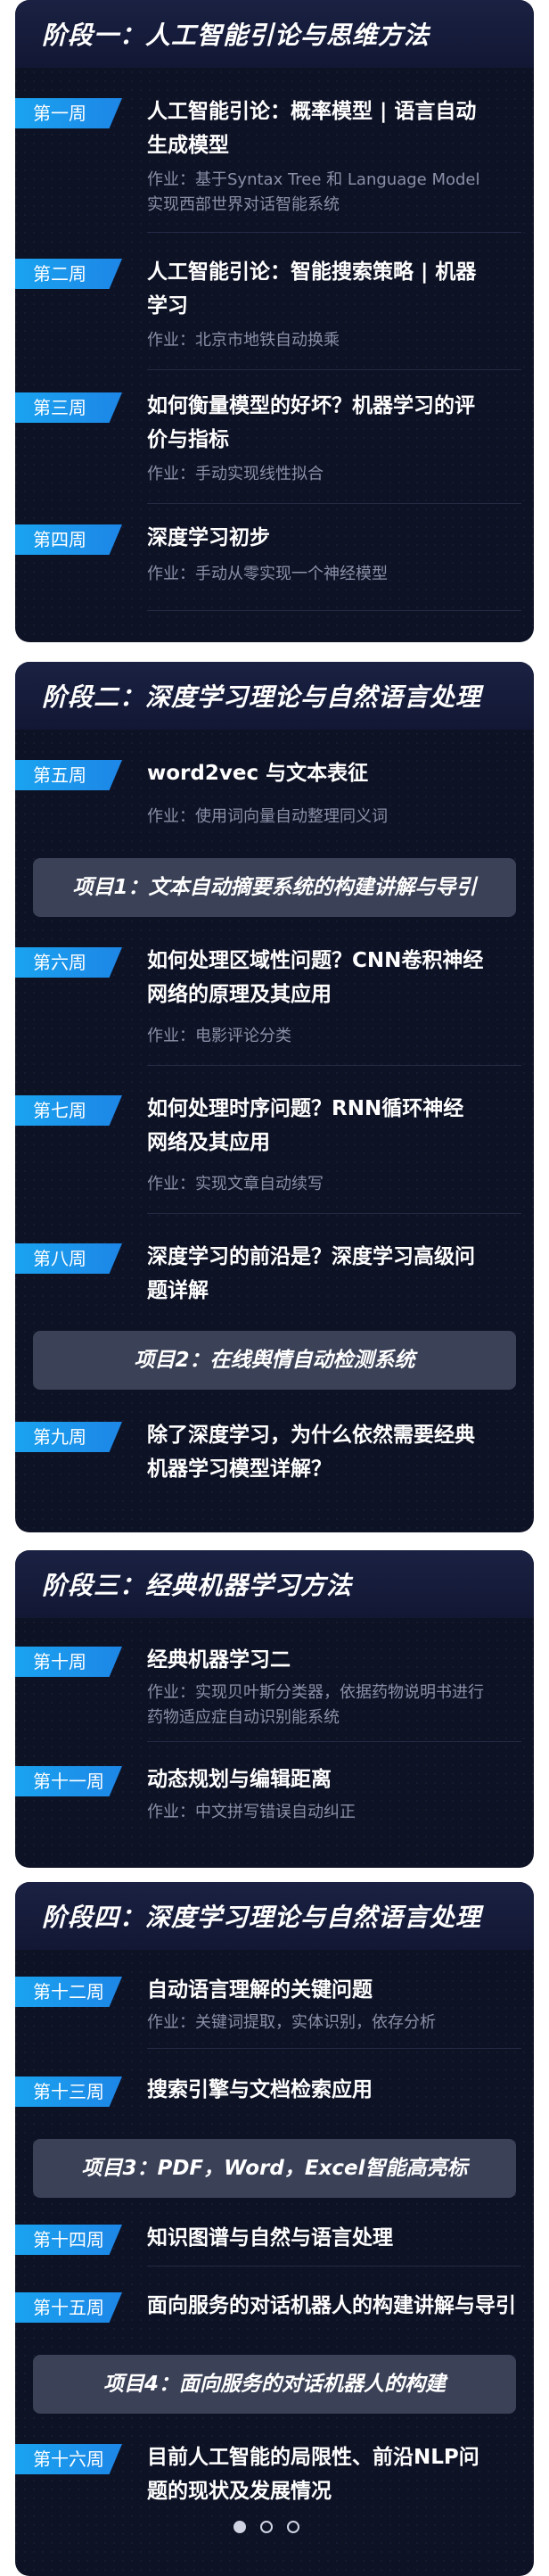 The width and height of the screenshot is (549, 2576). What do you see at coordinates (68, 2307) in the screenshot?
I see `week-tag: 第十五周` at bounding box center [68, 2307].